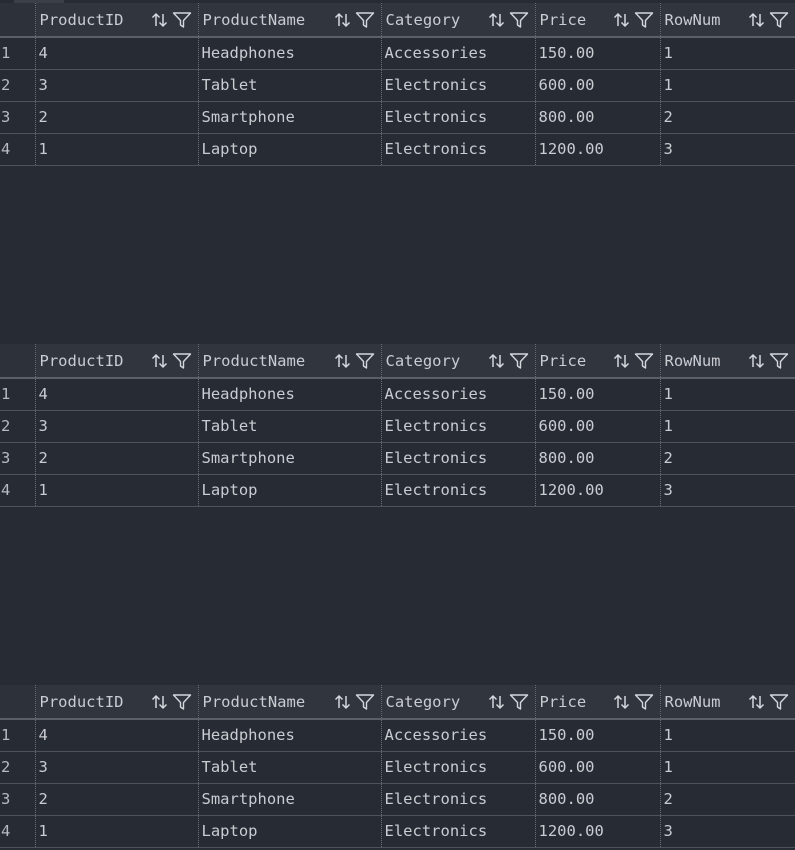  I want to click on column-header: RowNum, so click(727, 702).